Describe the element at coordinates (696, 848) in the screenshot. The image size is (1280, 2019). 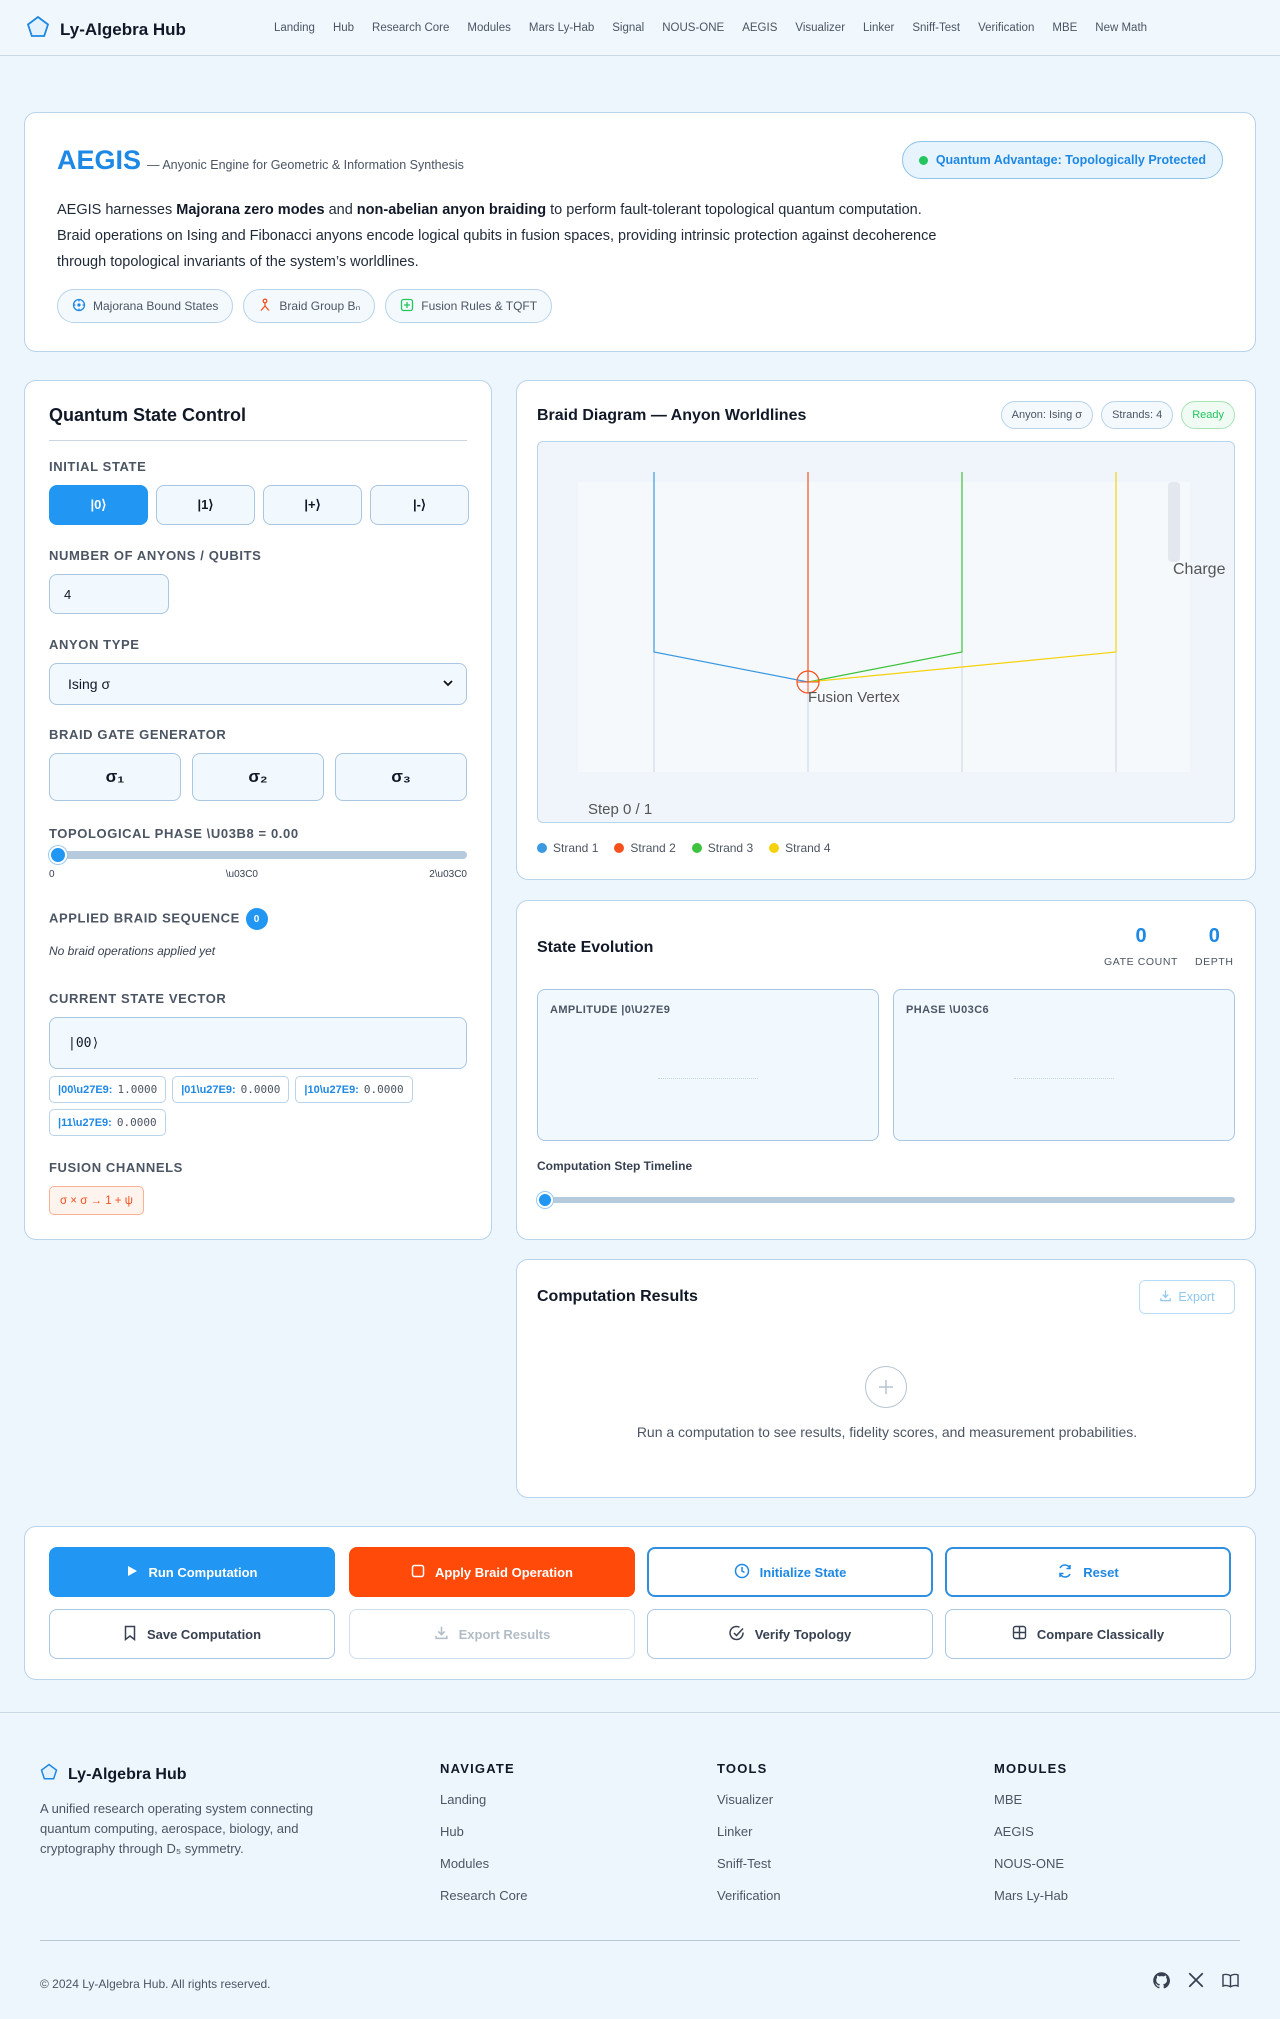
I see `legend-swatch` at that location.